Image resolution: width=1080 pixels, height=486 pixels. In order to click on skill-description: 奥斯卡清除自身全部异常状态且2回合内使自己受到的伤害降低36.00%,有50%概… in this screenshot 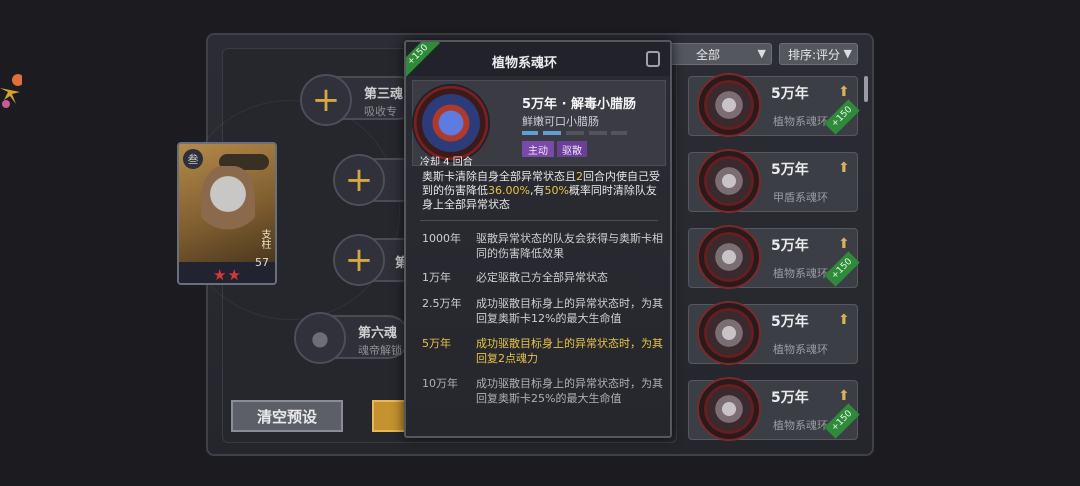, I will do `click(541, 190)`.